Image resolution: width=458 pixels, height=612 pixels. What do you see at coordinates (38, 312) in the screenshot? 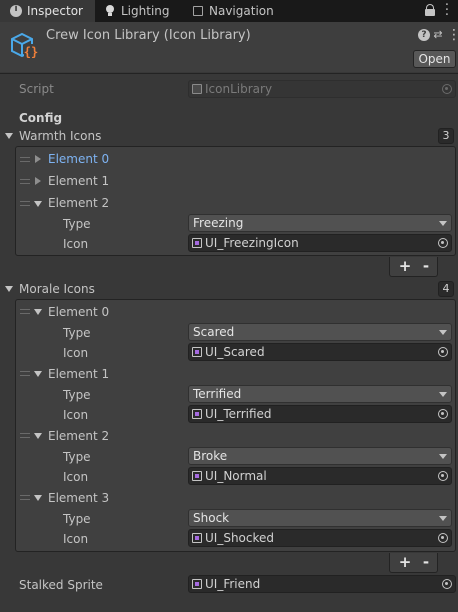
I see `morale-element-0-fold-arrow` at bounding box center [38, 312].